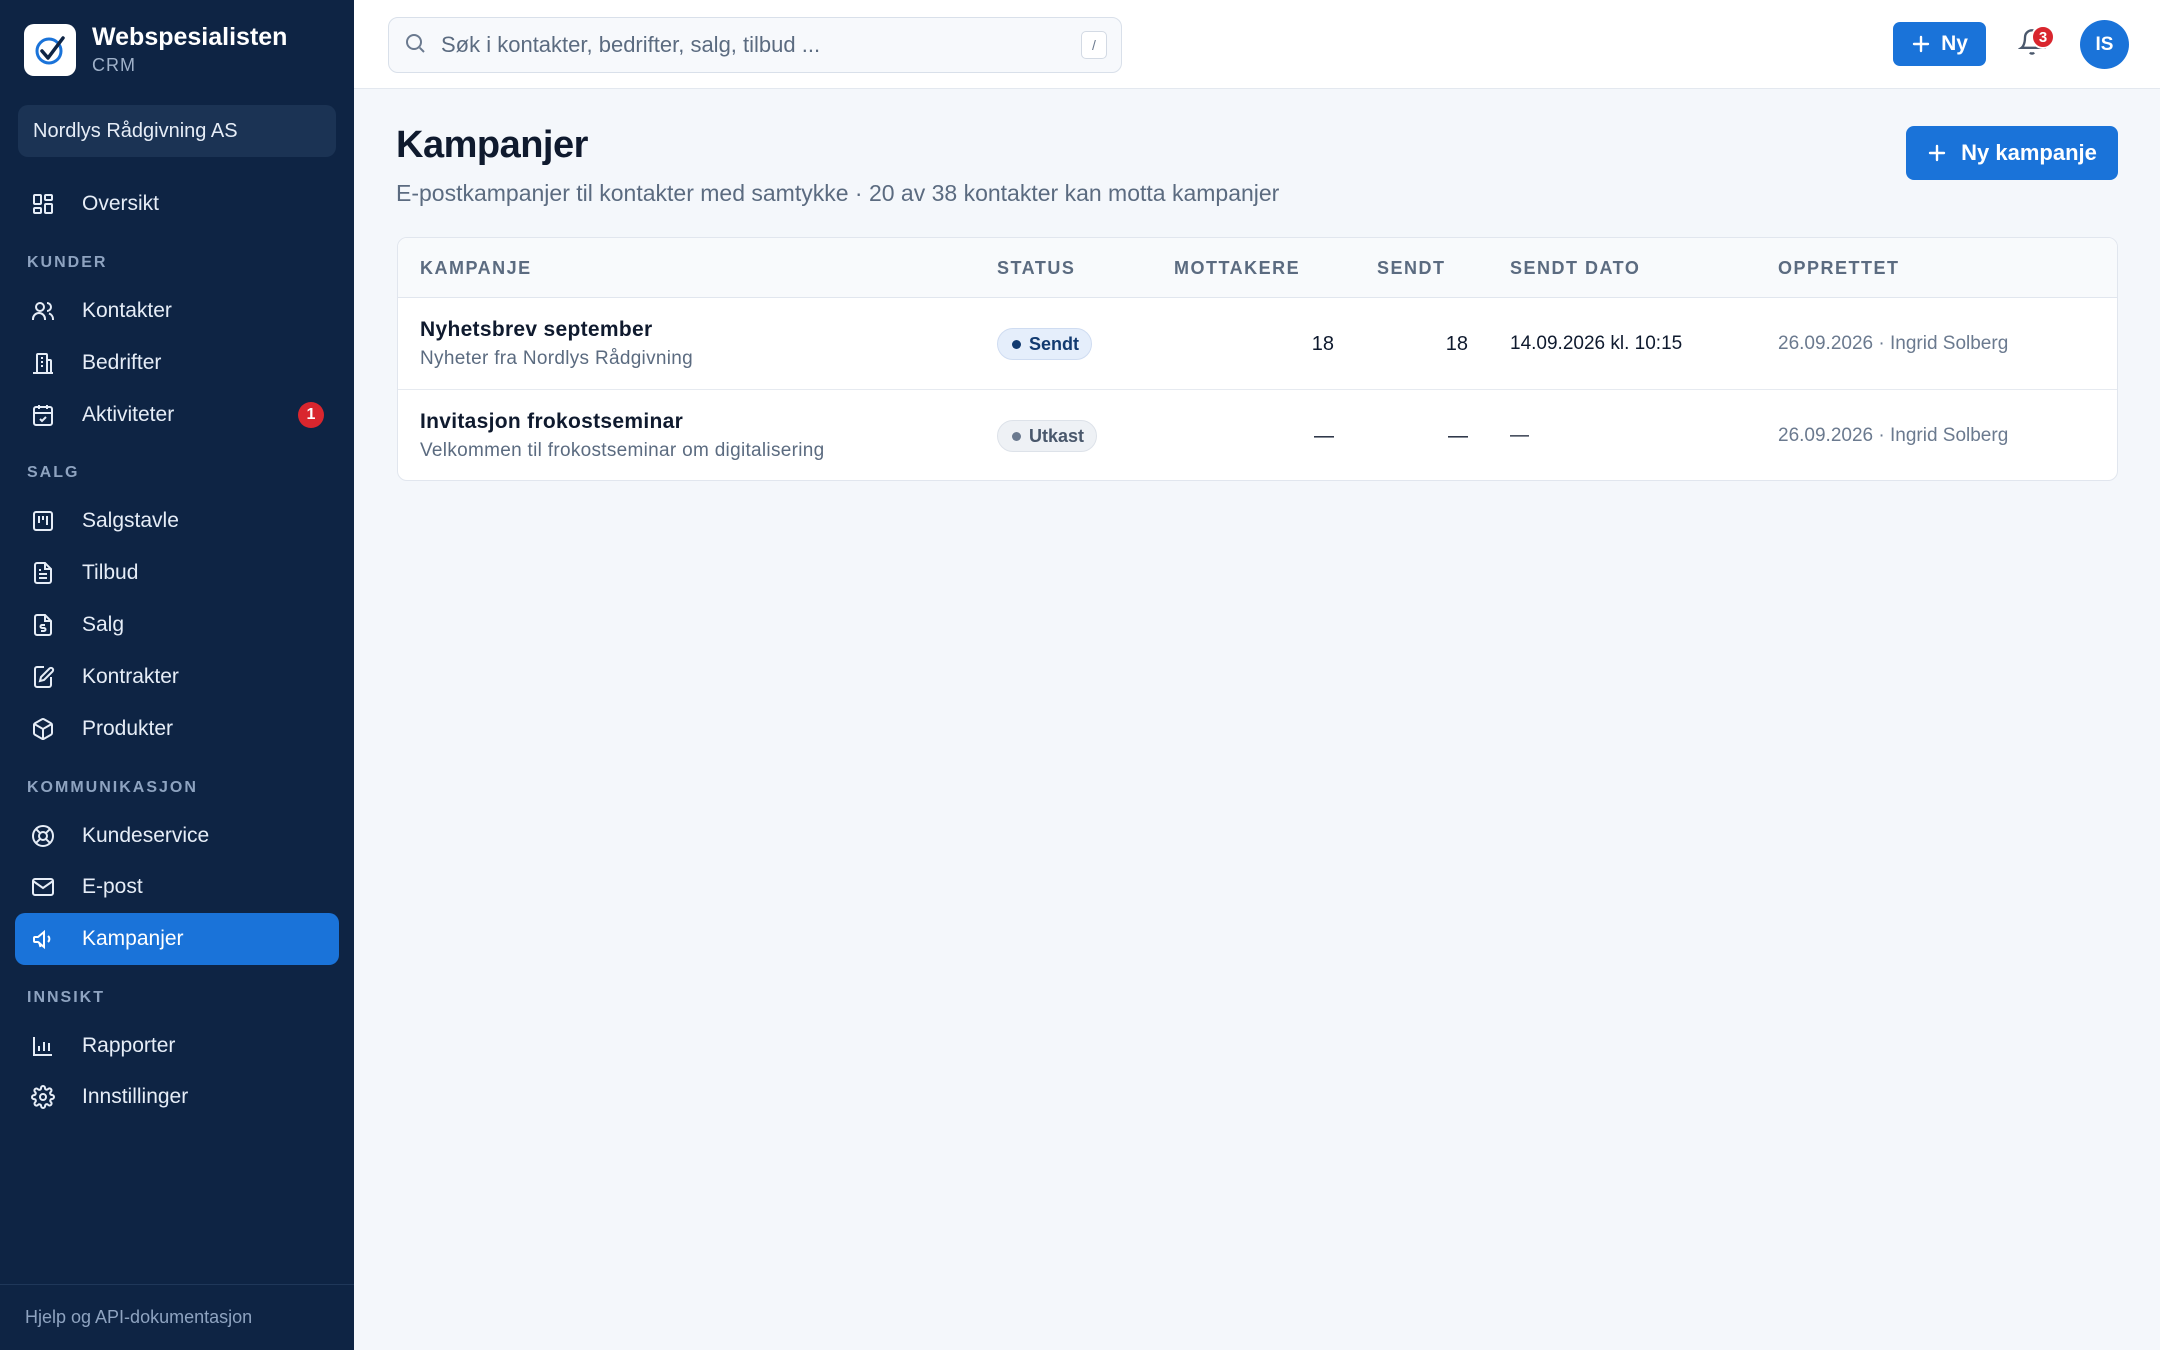  What do you see at coordinates (127, 310) in the screenshot?
I see `sidebar-item-label: Kontakter` at bounding box center [127, 310].